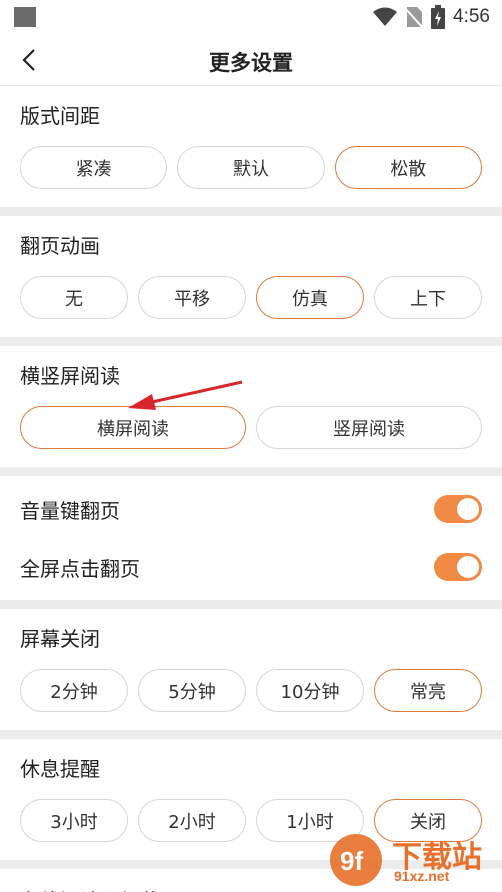 The image size is (502, 892). Describe the element at coordinates (192, 690) in the screenshot. I see `screen-off-option-5min: 5分钟` at that location.